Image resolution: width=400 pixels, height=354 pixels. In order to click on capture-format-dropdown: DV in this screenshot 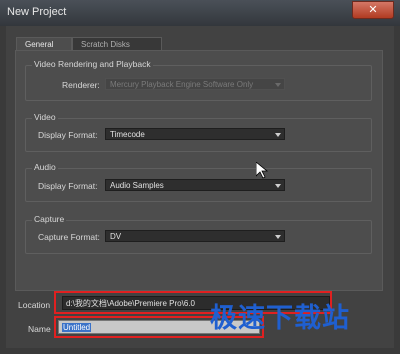, I will do `click(195, 236)`.